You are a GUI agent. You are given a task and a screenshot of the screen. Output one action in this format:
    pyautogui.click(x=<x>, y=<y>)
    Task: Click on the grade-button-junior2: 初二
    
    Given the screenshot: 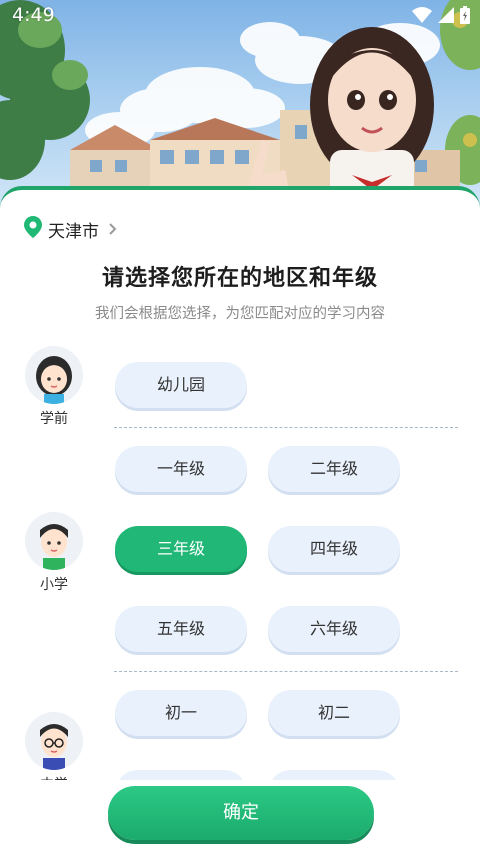 What is the action you would take?
    pyautogui.click(x=334, y=713)
    